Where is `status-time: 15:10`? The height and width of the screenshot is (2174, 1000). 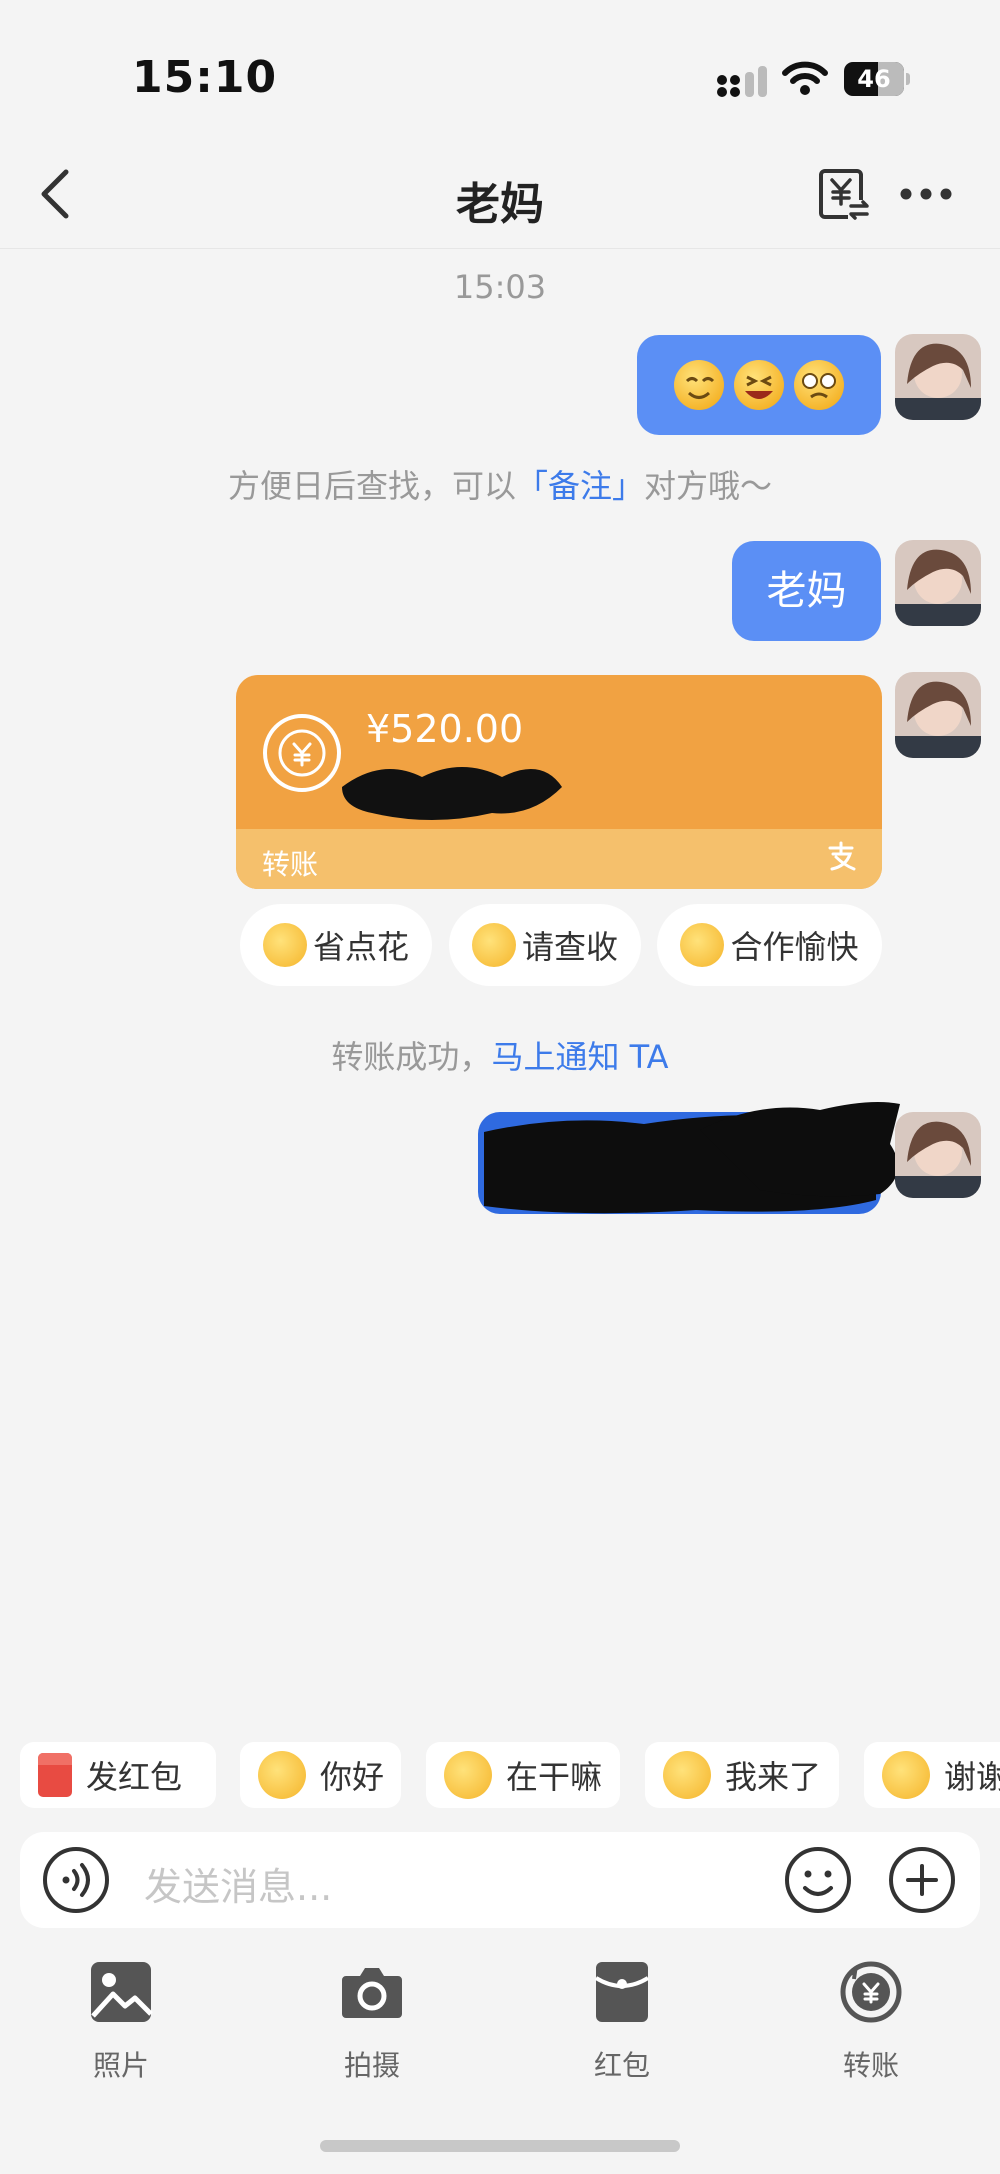
status-time: 15:10 is located at coordinates (205, 77).